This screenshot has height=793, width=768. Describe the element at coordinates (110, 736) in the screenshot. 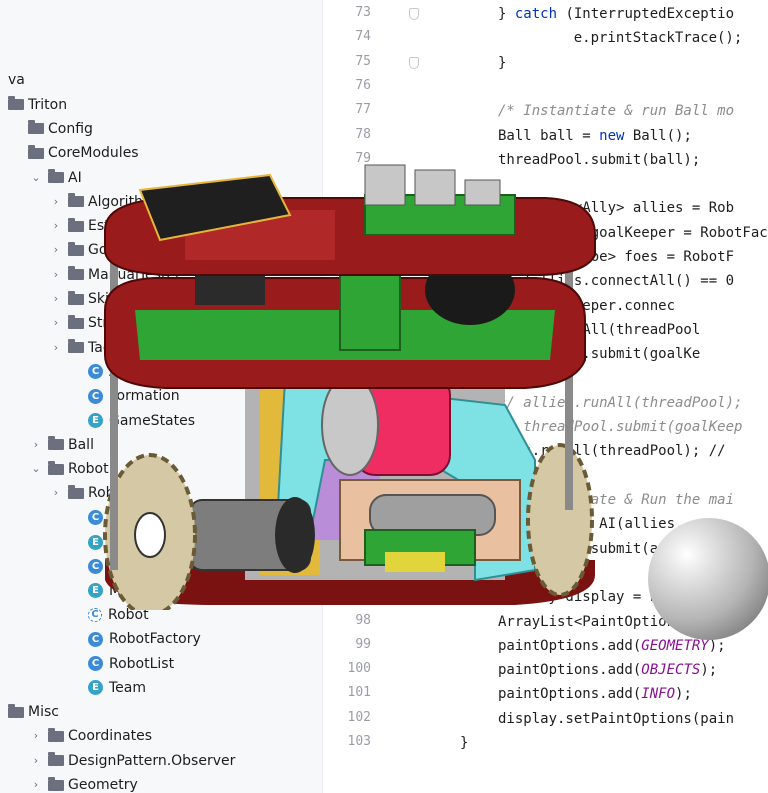

I see `tree-item-label: Coordinates` at that location.